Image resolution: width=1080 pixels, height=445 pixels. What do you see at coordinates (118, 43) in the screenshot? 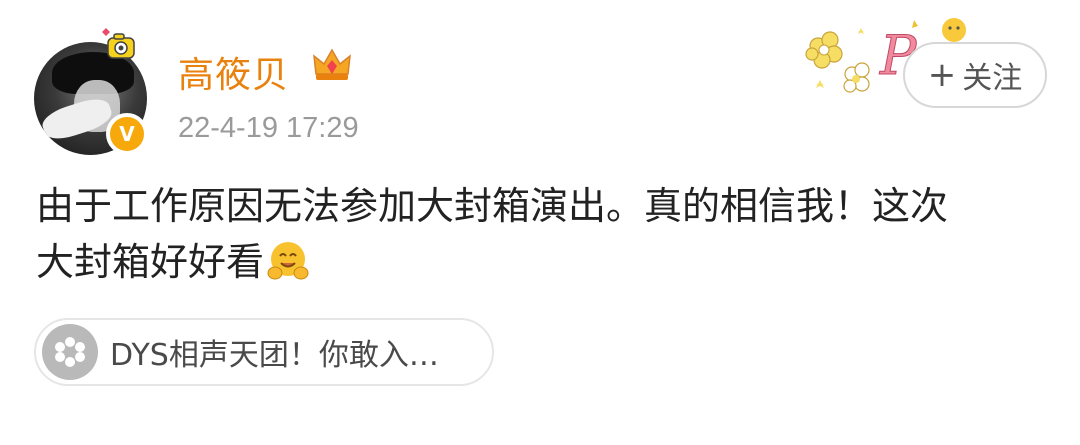
I see `camera-sticker-icon` at bounding box center [118, 43].